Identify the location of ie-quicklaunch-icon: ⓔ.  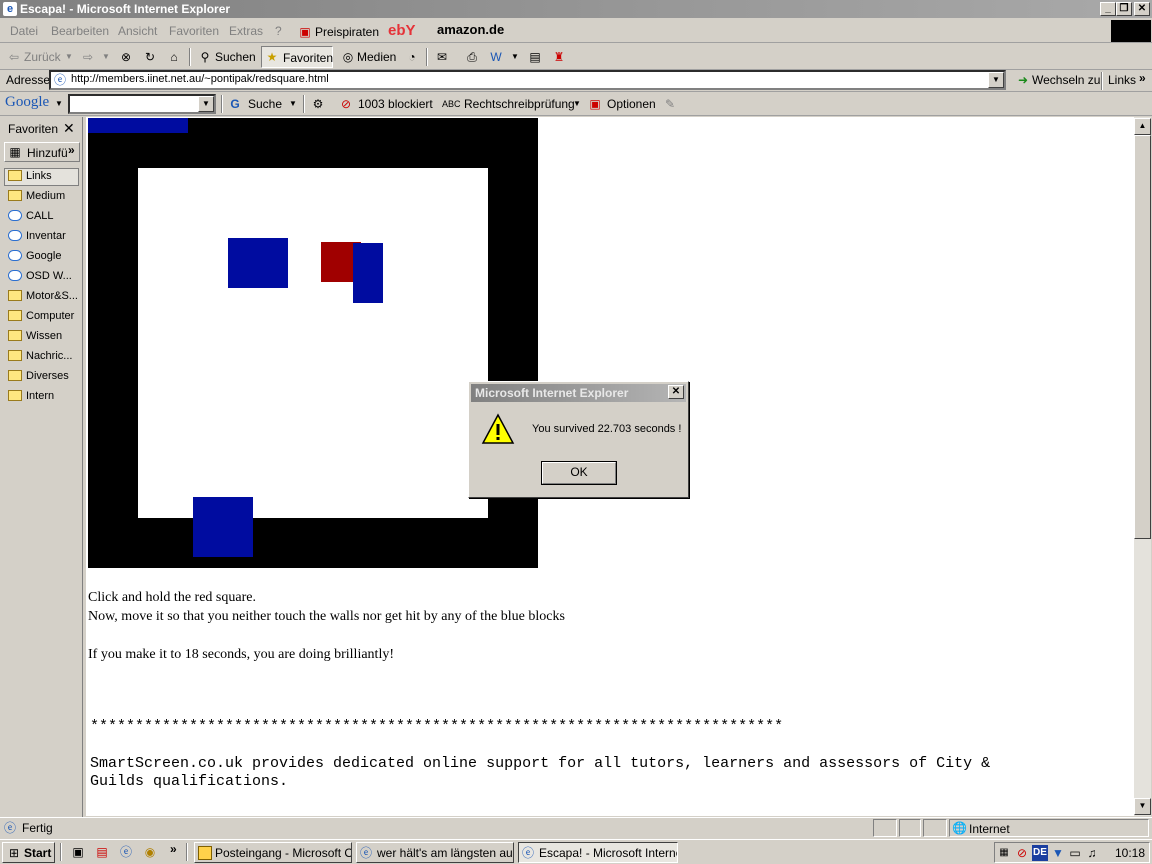
(126, 852).